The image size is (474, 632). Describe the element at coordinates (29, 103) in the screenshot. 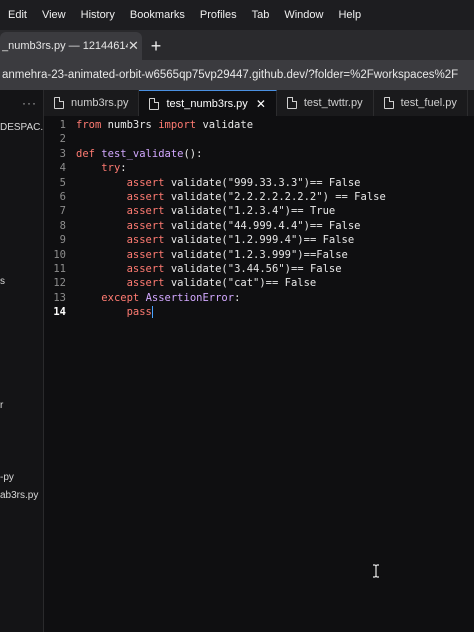

I see `more-actions-icon: ···` at that location.